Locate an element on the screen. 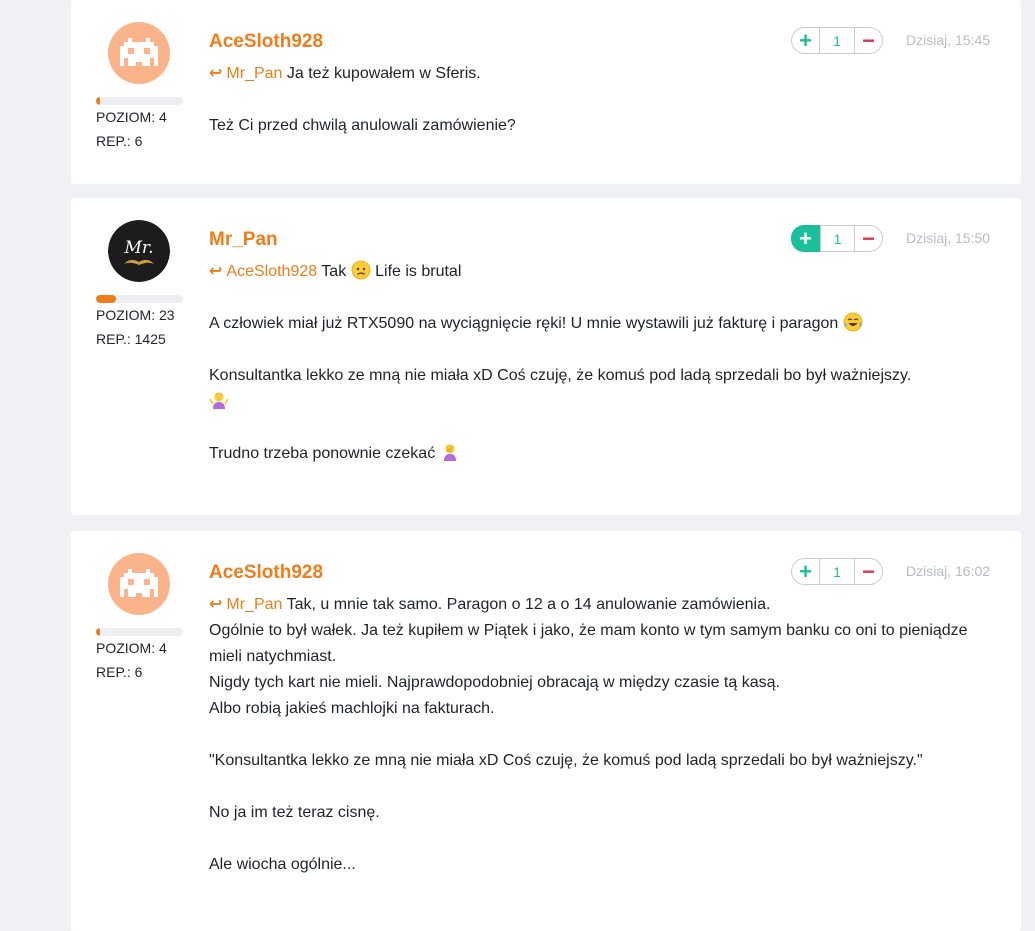  avatar: Mr. is located at coordinates (139, 251).